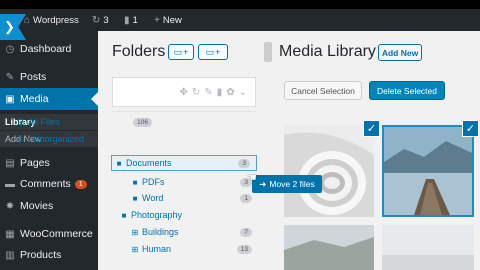 The height and width of the screenshot is (270, 480). Describe the element at coordinates (323, 90) in the screenshot. I see `cancel-selection-button: Cancel Selection` at that location.